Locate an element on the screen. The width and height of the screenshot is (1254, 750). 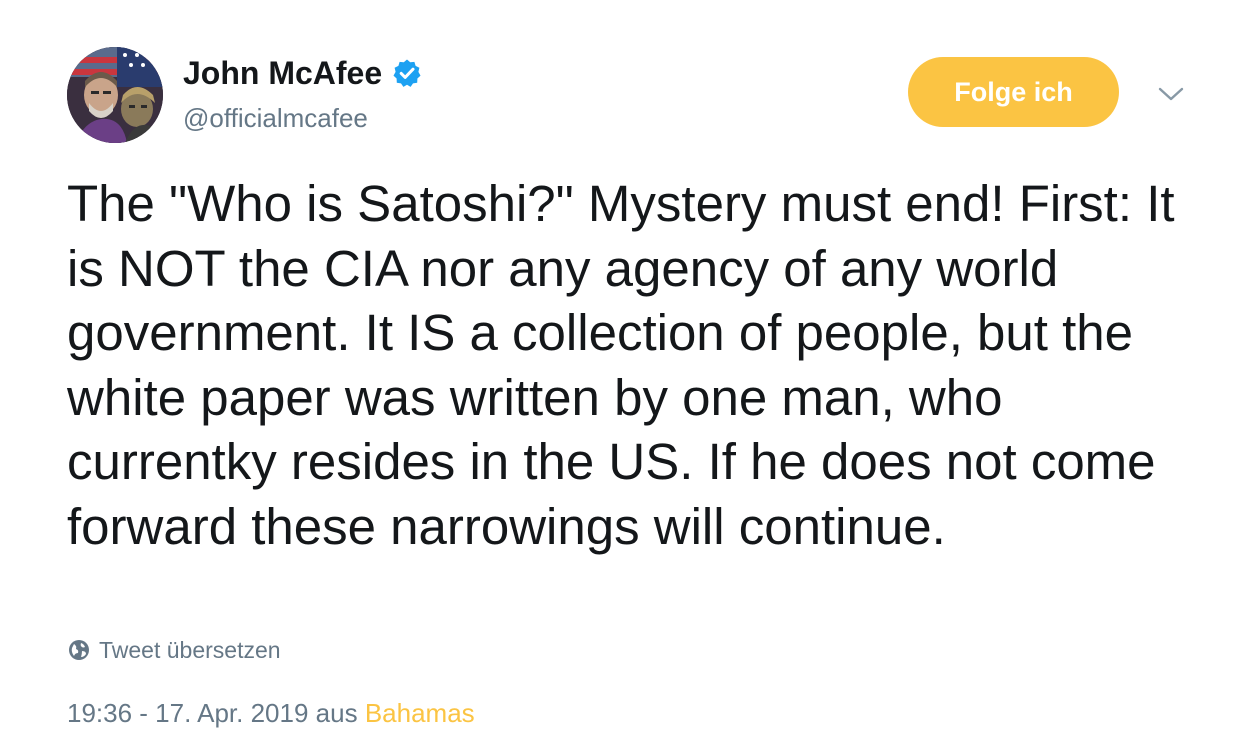
tweet-timestamp: 19:36 - 17. Apr. 2019 is located at coordinates (187, 713).